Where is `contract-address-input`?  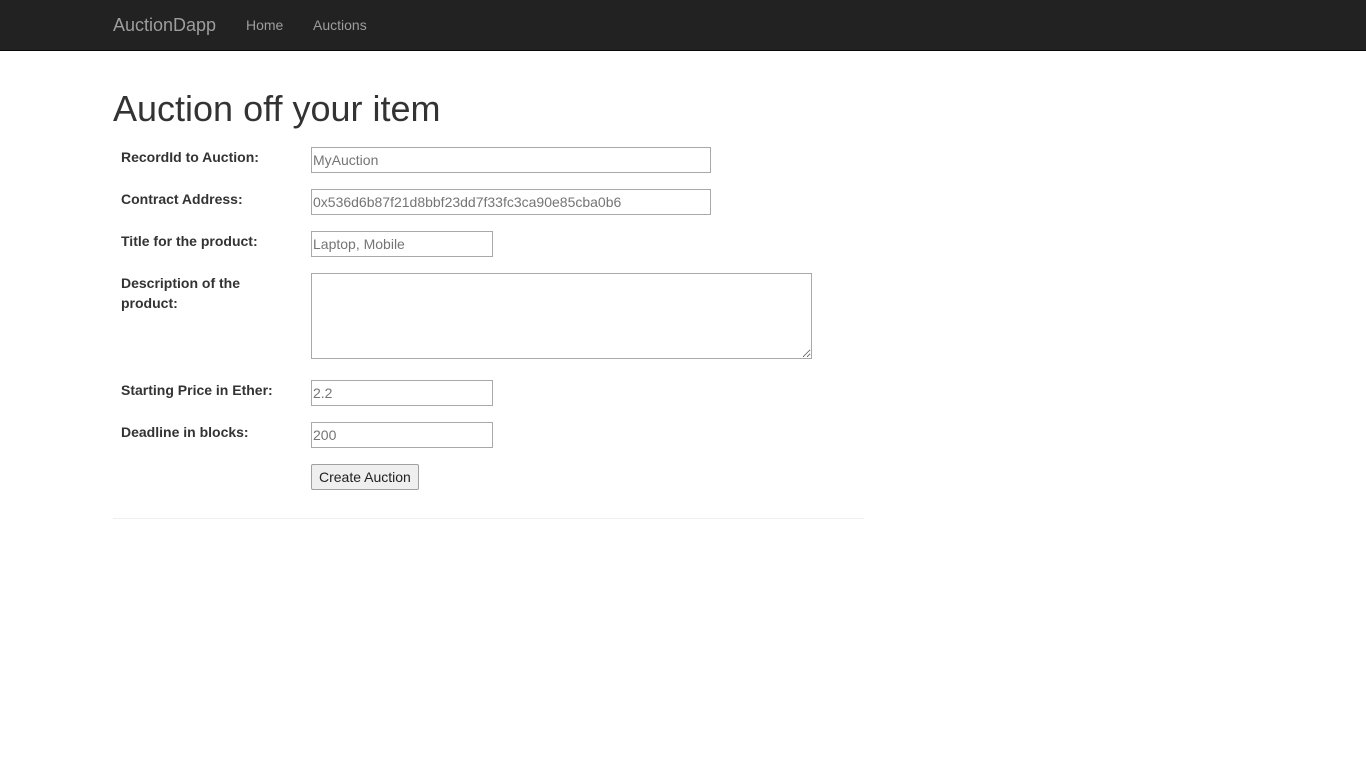 contract-address-input is located at coordinates (511, 202).